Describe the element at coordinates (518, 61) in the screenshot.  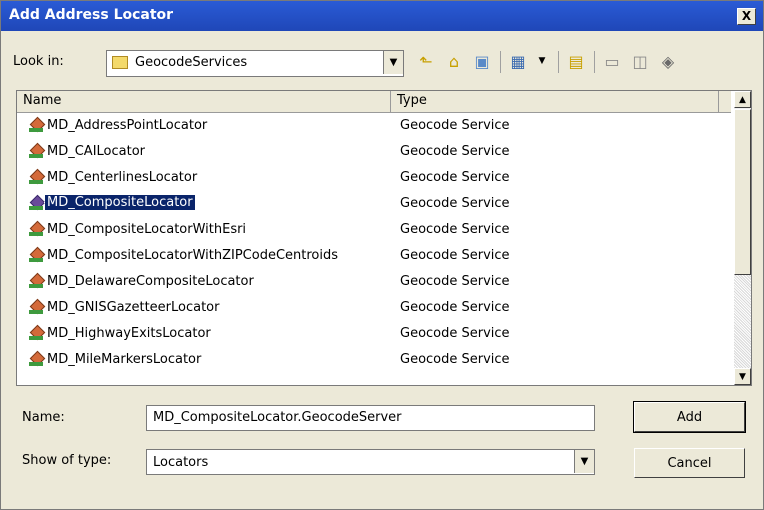
I see `details-view-icon: ▦` at that location.